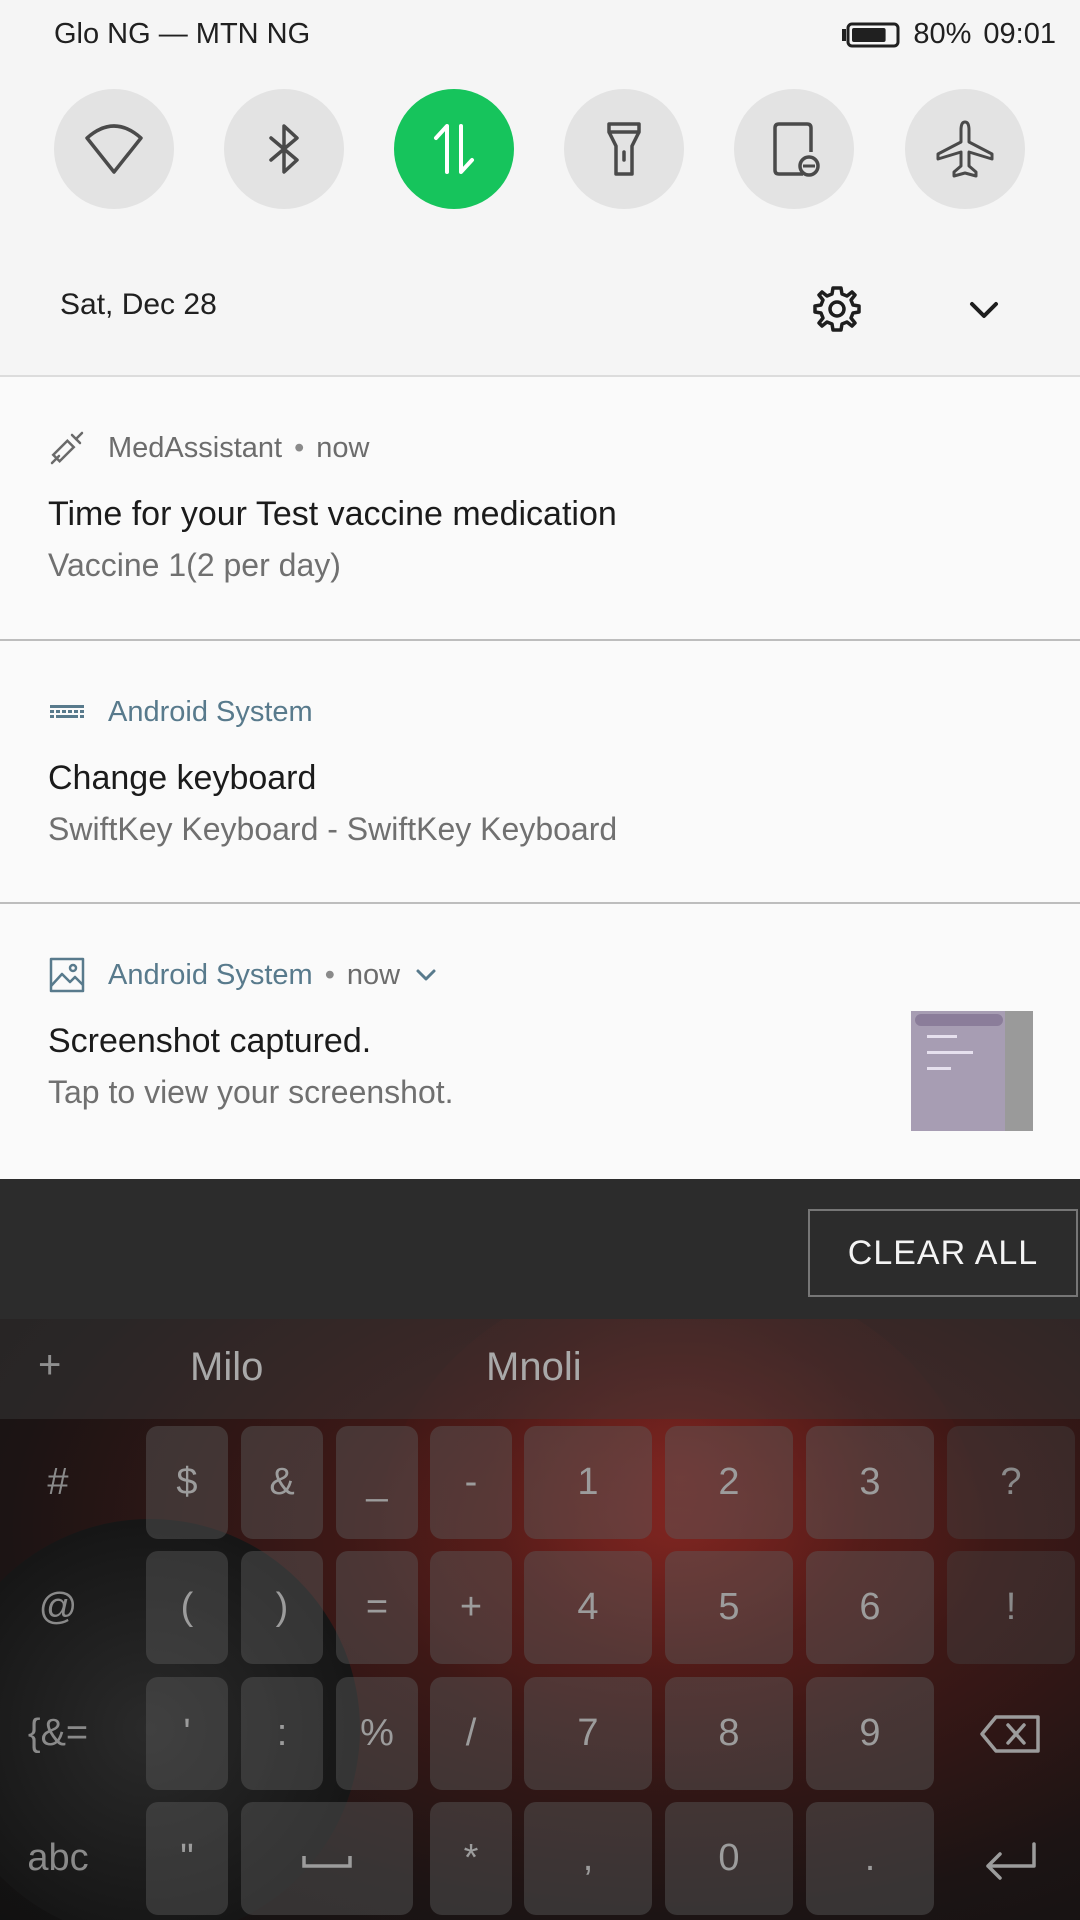 Image resolution: width=1080 pixels, height=1920 pixels. I want to click on notification-text: SwiftKey Keyboard - SwiftKey Keyboard, so click(333, 829).